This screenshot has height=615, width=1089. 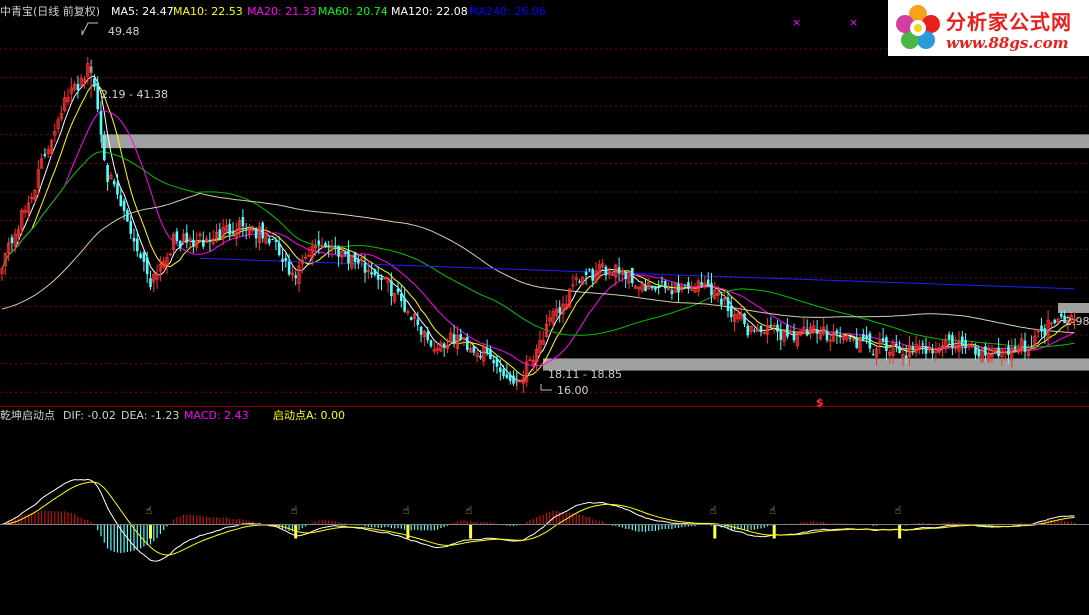 What do you see at coordinates (429, 11) in the screenshot?
I see `ma120-label: MA120: 22.08` at bounding box center [429, 11].